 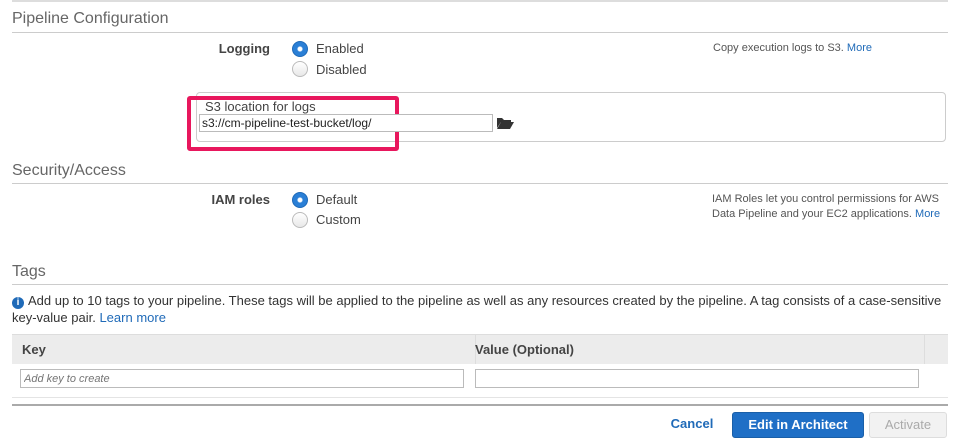 What do you see at coordinates (132, 317) in the screenshot?
I see `learn-more-link: Learn more` at bounding box center [132, 317].